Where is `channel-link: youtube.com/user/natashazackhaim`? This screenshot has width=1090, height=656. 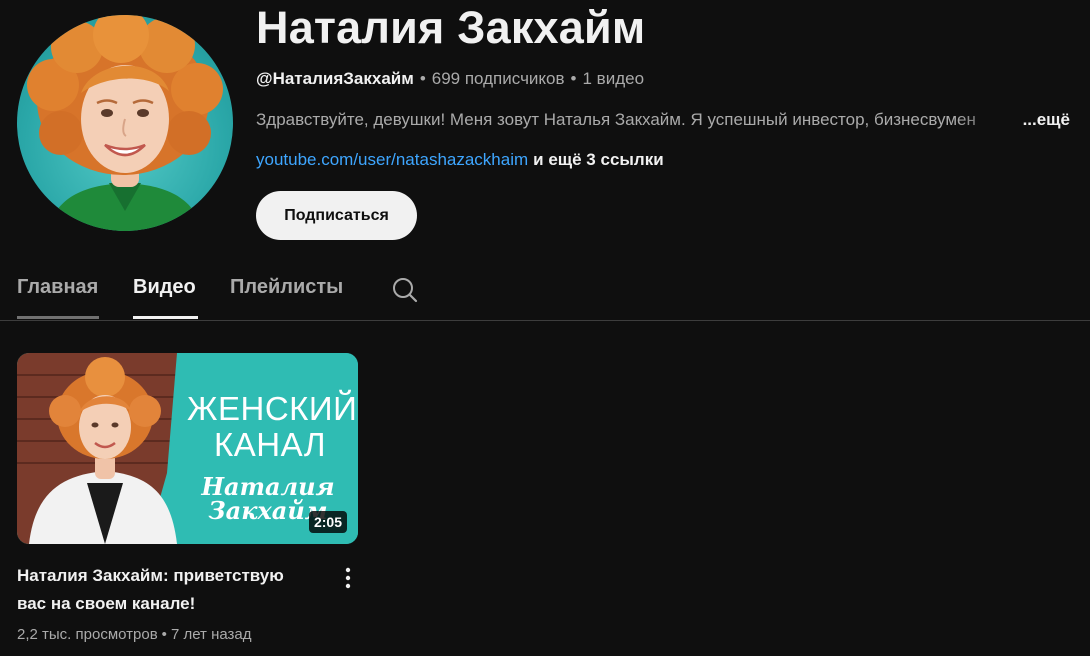
channel-link: youtube.com/user/natashazackhaim is located at coordinates (392, 159).